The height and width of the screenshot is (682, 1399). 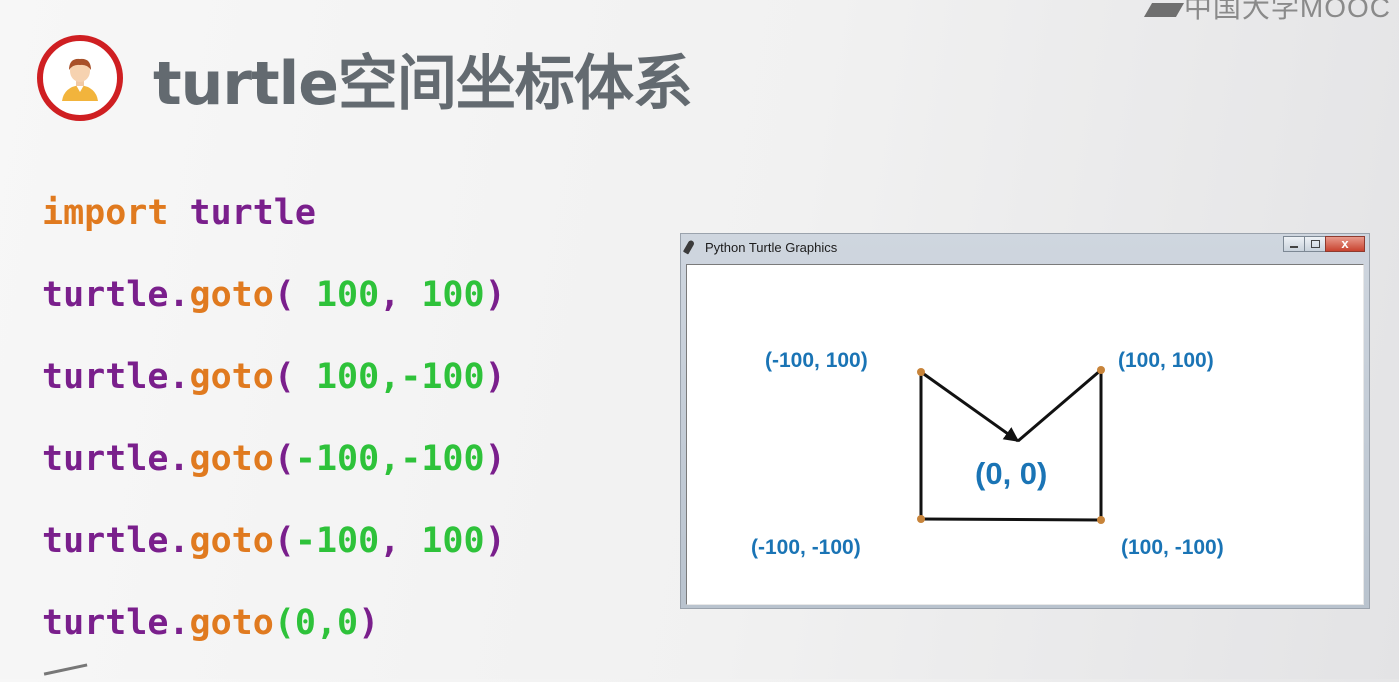 I want to click on page-title: turtle空间坐标体系, so click(x=423, y=84).